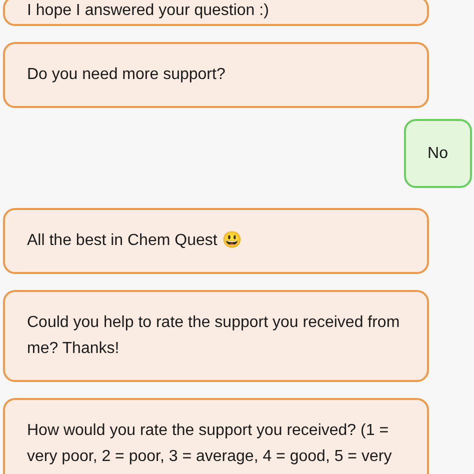 The width and height of the screenshot is (474, 474). I want to click on message-bubble: I hope I answered your question :), so click(216, 13).